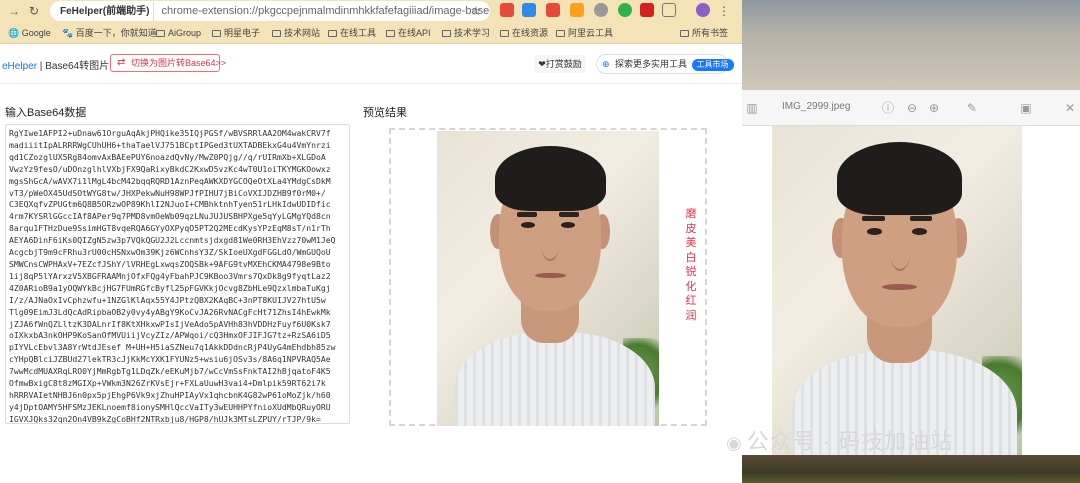  I want to click on brand-name: eHelper, so click(20, 66).